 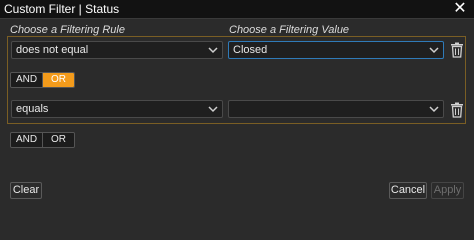 I want to click on cancel-button: Cancel, so click(x=408, y=190).